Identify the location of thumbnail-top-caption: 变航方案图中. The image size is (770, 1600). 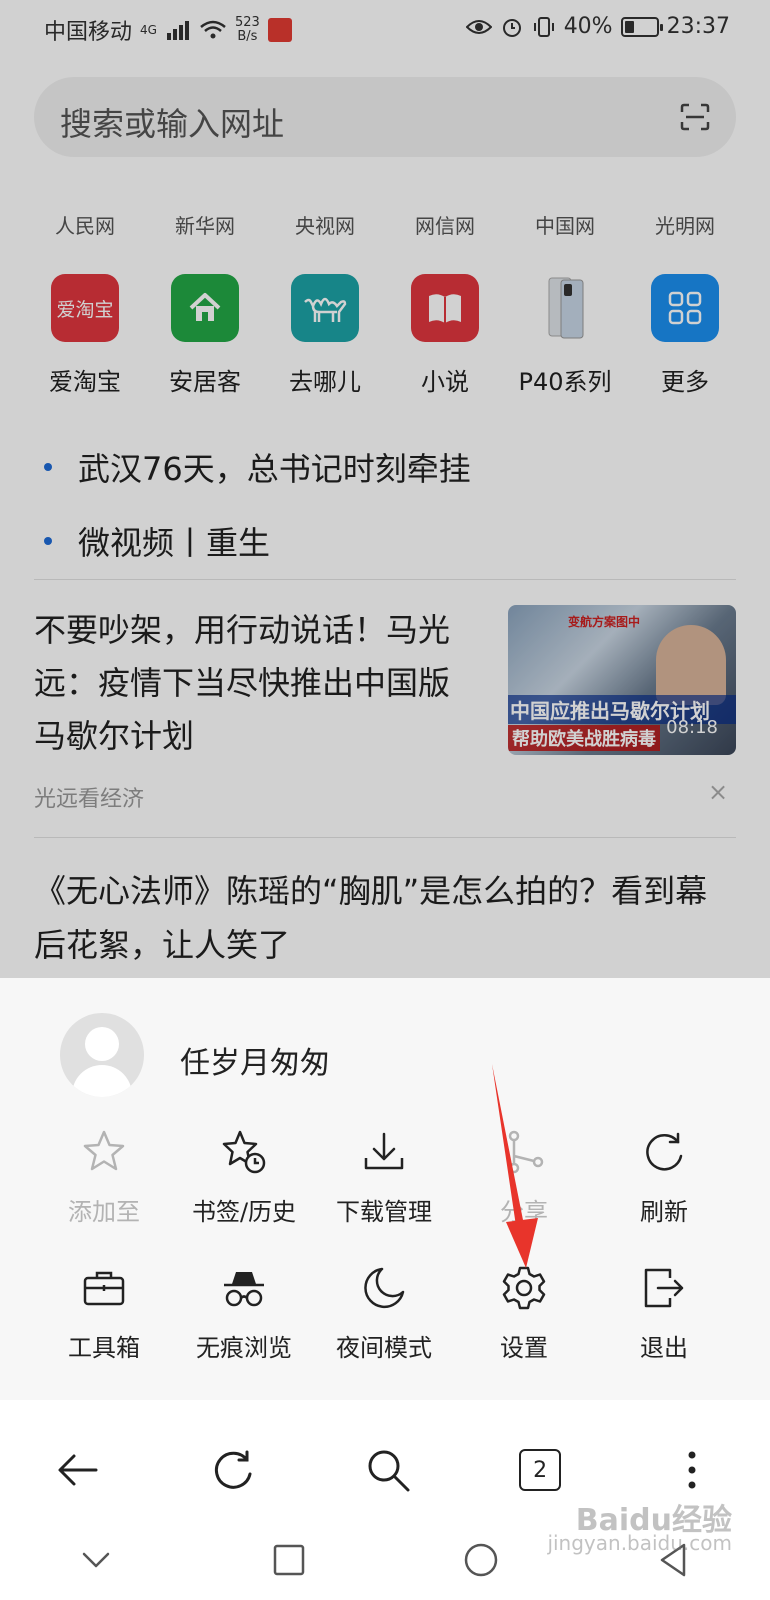
(604, 622).